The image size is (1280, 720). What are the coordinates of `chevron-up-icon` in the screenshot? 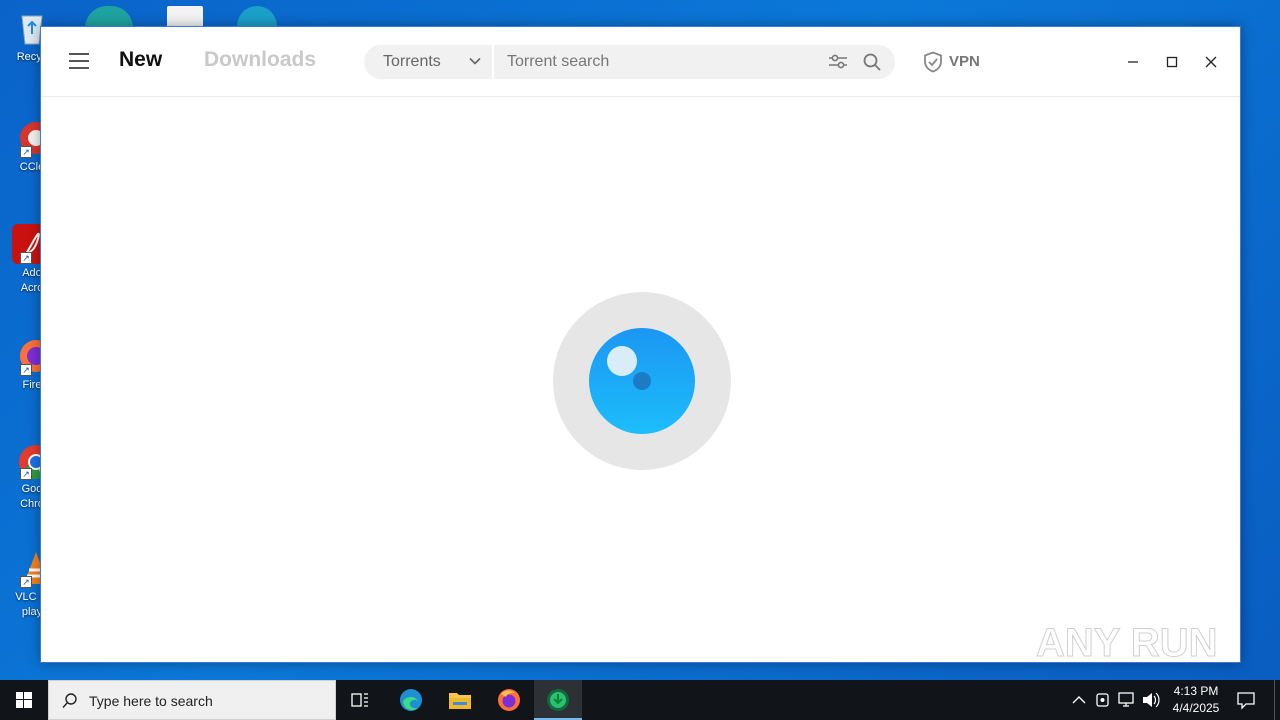 It's located at (1079, 700).